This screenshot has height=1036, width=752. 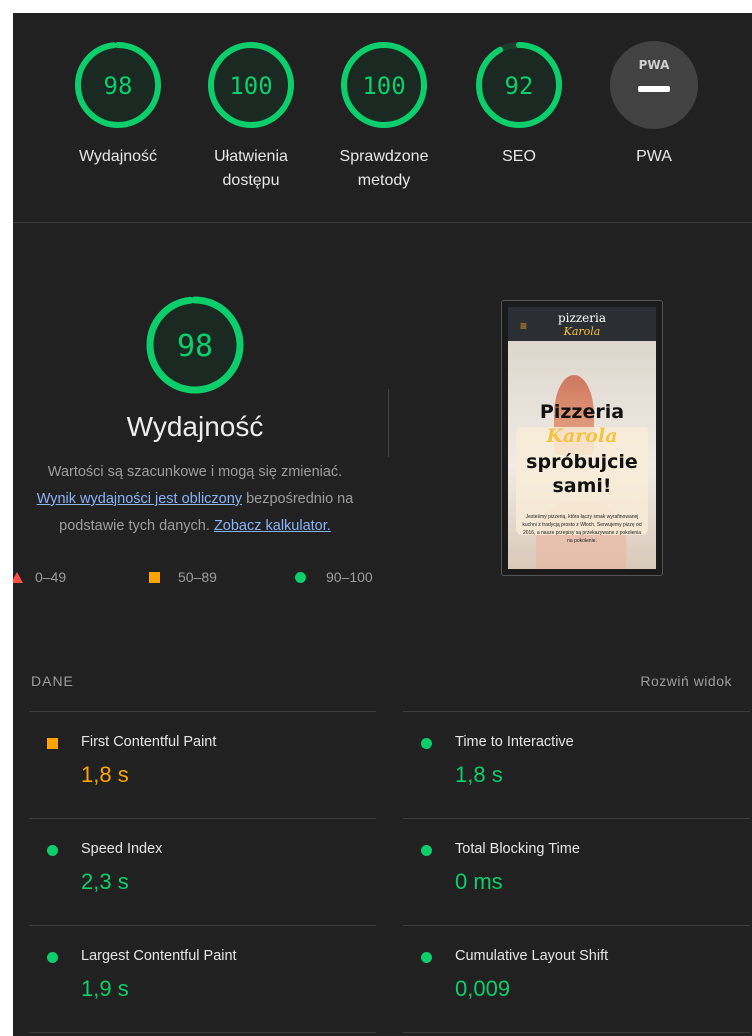 What do you see at coordinates (122, 849) in the screenshot?
I see `metric-name: Speed Index` at bounding box center [122, 849].